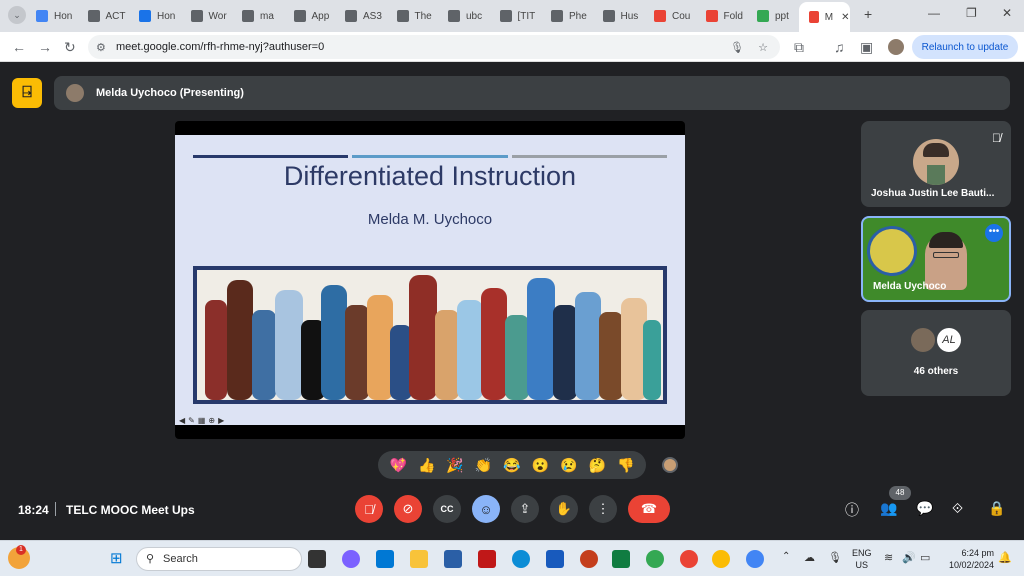  What do you see at coordinates (862, 559) in the screenshot?
I see `language-indicator: ENG US` at bounding box center [862, 559].